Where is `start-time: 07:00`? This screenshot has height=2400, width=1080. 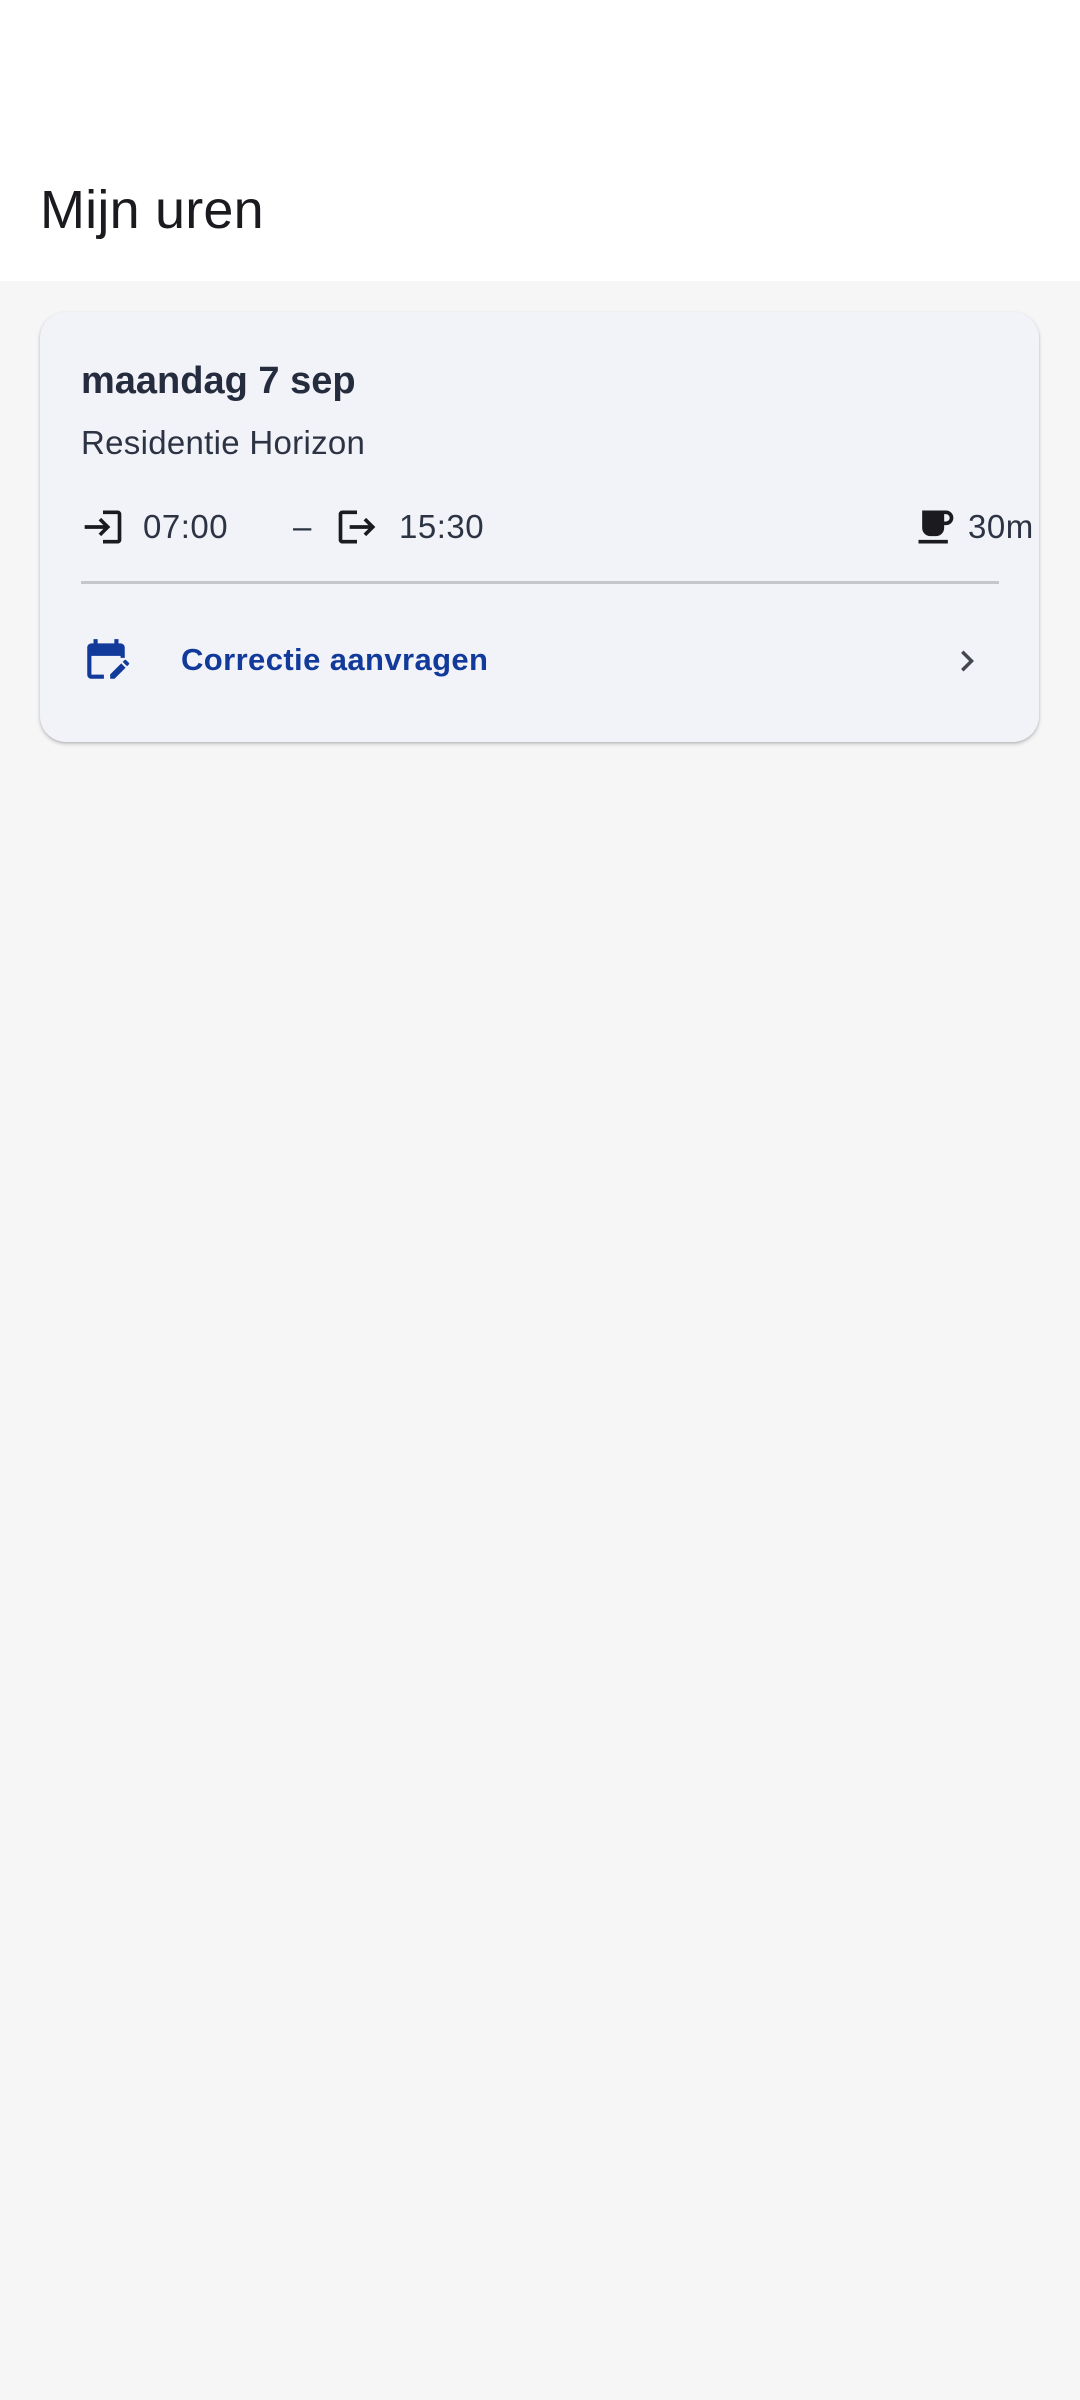
start-time: 07:00 is located at coordinates (186, 526).